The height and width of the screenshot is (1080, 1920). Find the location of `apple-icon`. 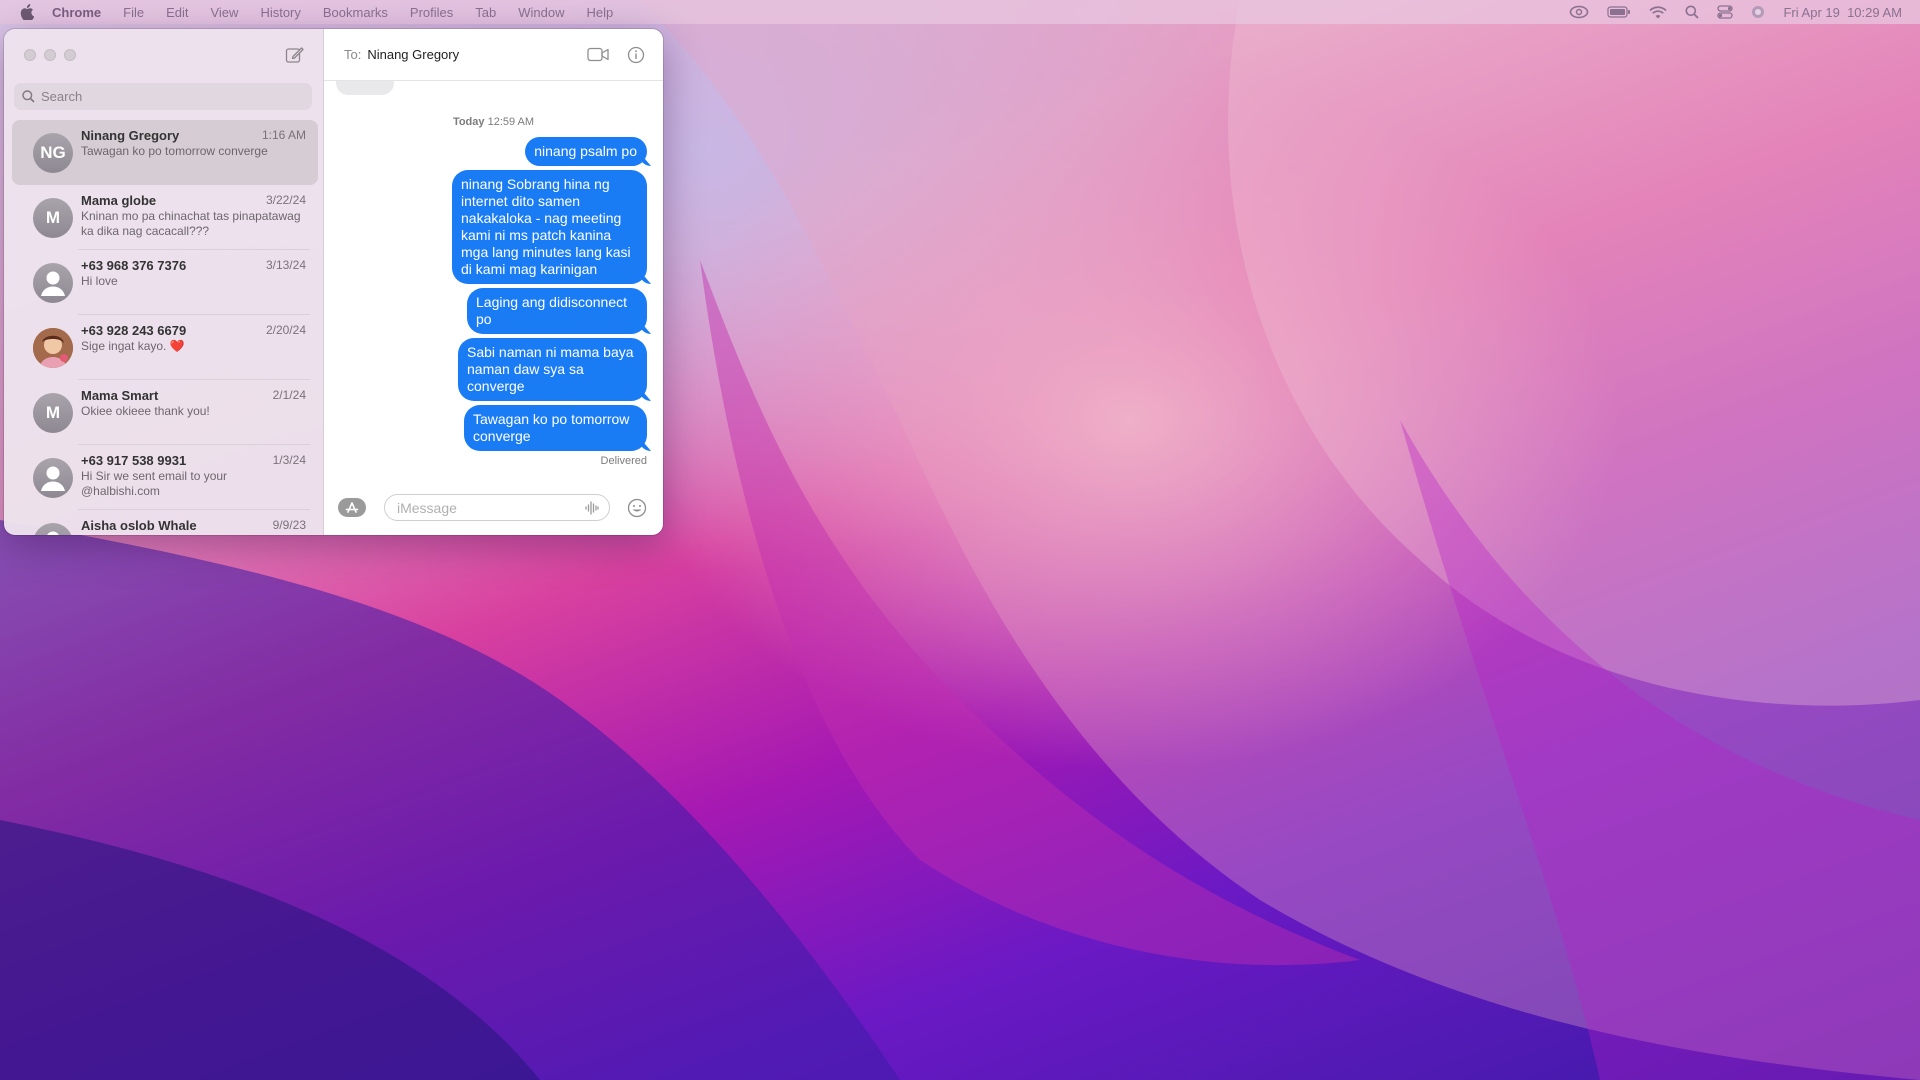

apple-icon is located at coordinates (27, 12).